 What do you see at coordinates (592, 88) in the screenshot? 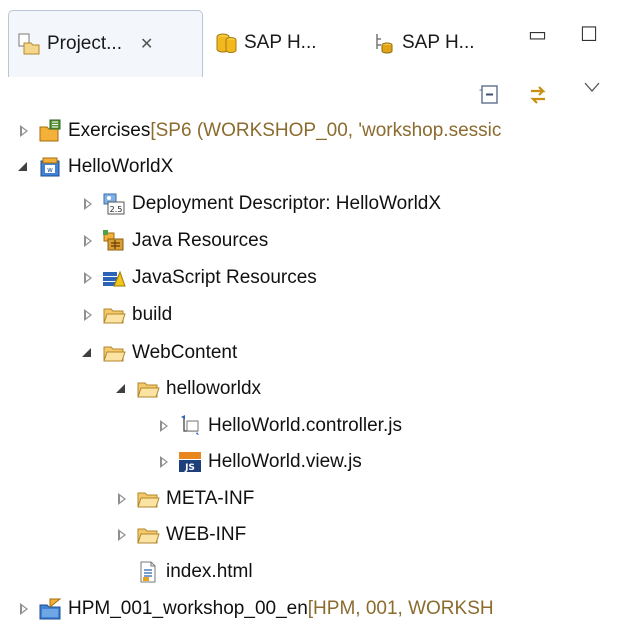
I see `view-menu-icon` at bounding box center [592, 88].